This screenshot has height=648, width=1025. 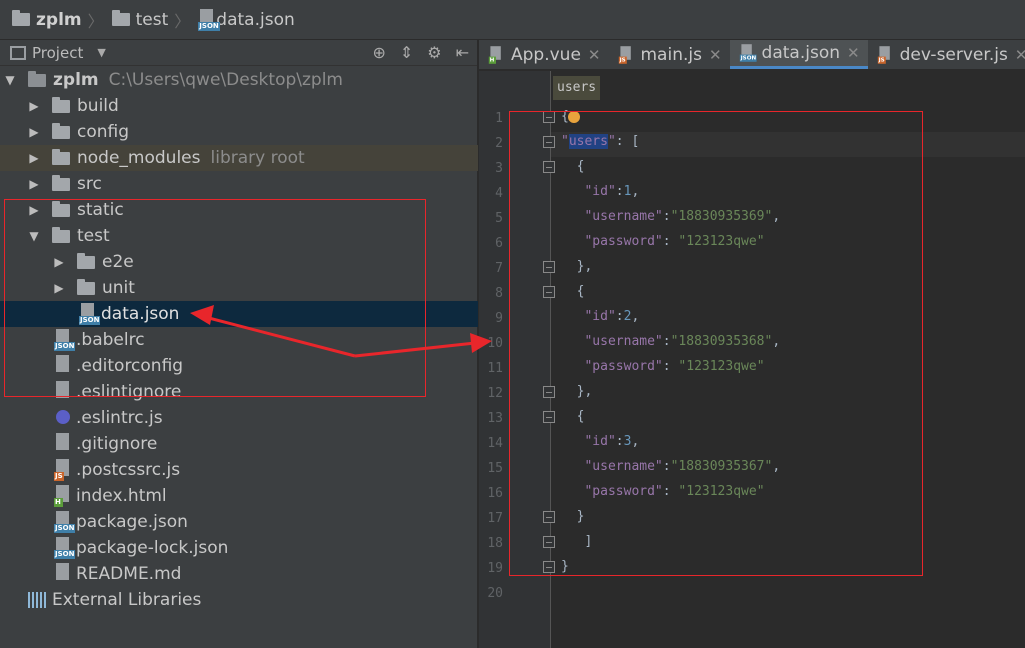 What do you see at coordinates (544, 54) in the screenshot?
I see `tab-app-vue: H App.vue ✕` at bounding box center [544, 54].